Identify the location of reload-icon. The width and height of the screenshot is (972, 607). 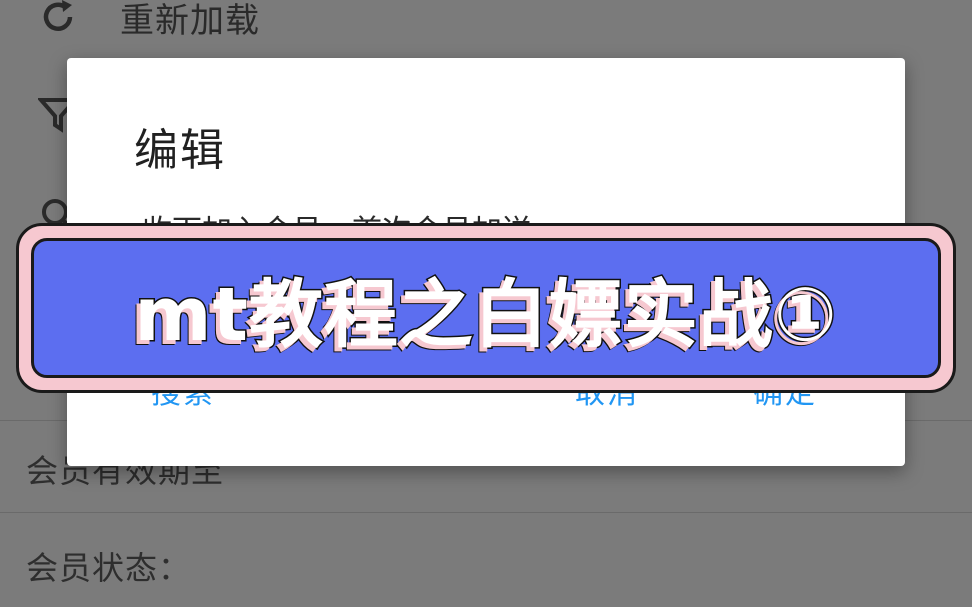
(58, 18).